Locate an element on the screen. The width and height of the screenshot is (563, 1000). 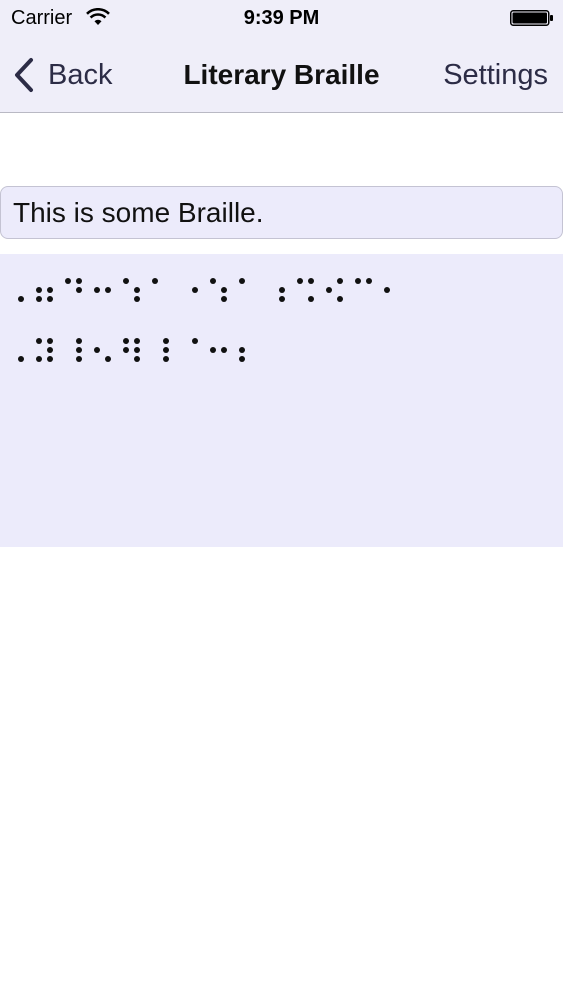
status-bar: Carrier 9:39 PM is located at coordinates (281, 19).